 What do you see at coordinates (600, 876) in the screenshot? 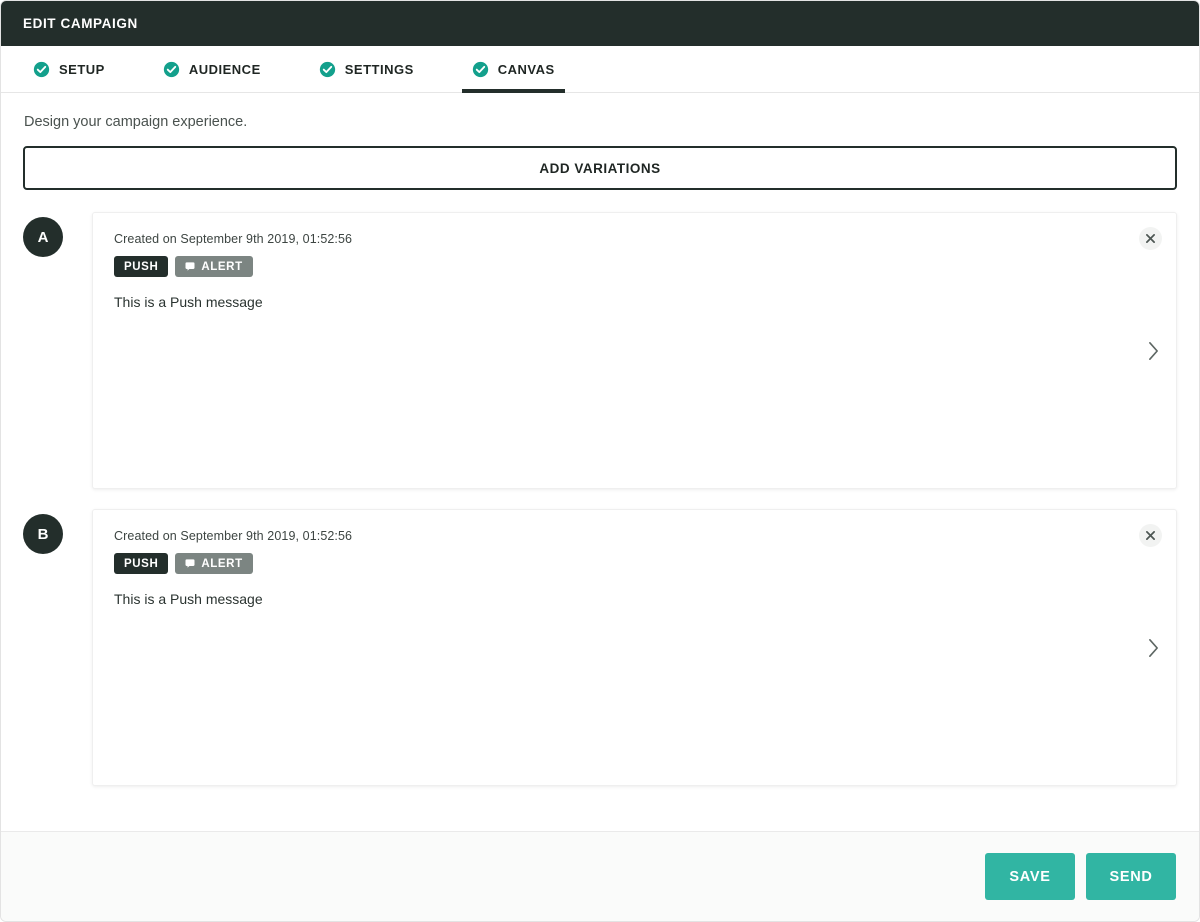
I see `footer-actions: SAVE SEND` at bounding box center [600, 876].